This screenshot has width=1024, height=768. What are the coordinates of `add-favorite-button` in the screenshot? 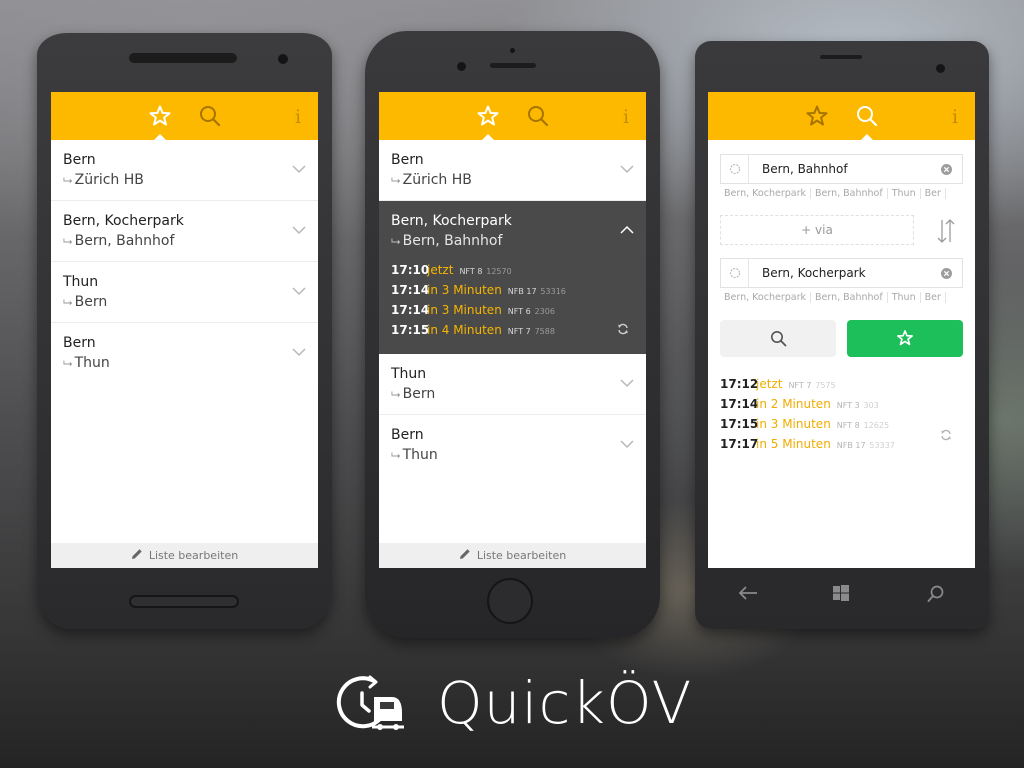 It's located at (905, 338).